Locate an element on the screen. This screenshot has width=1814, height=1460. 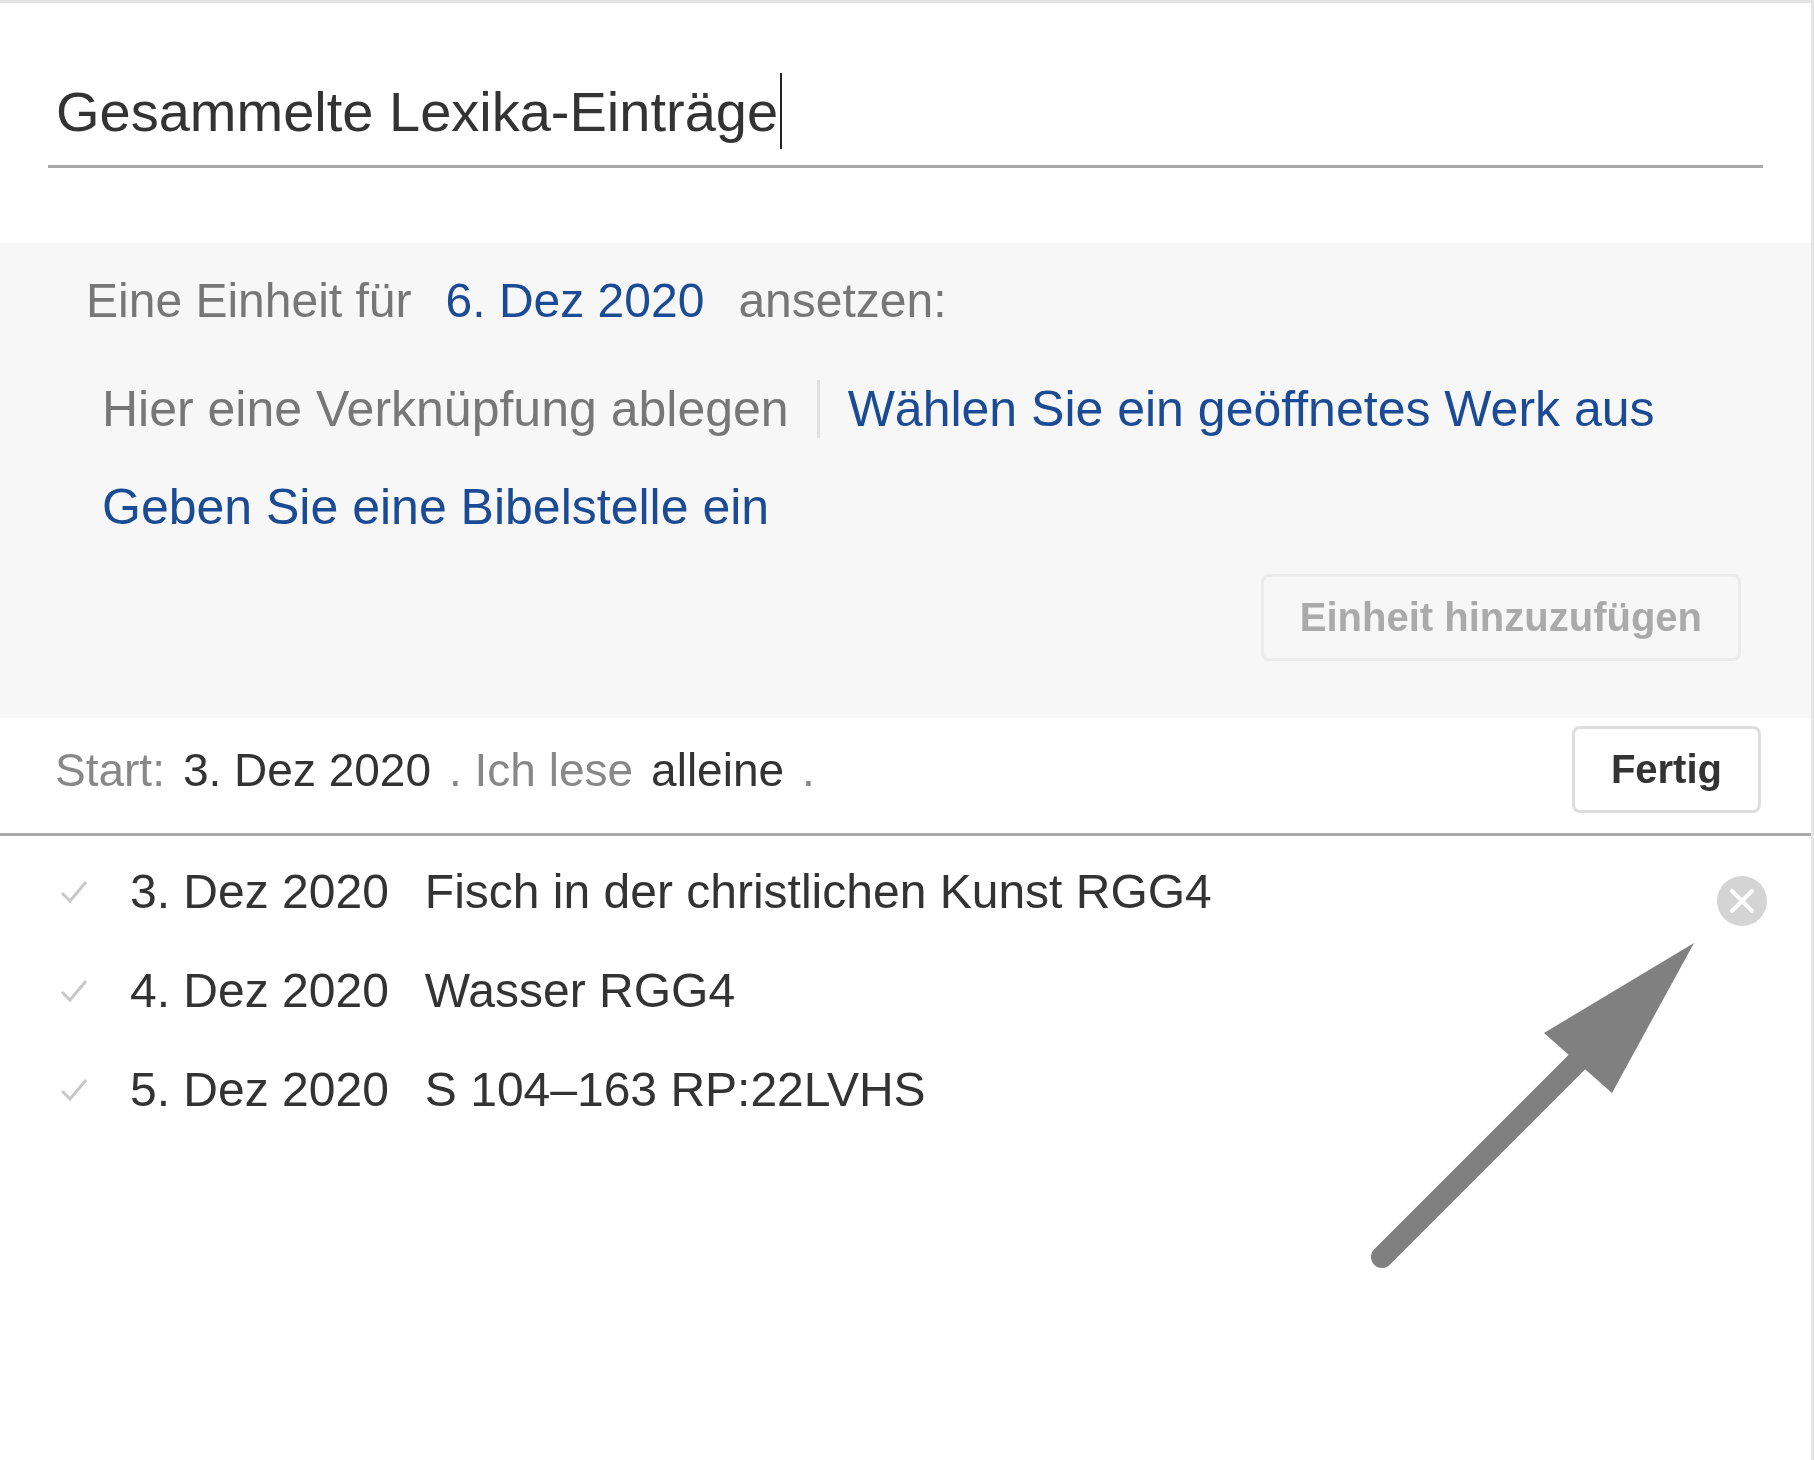
entry-date: 4. Dez 2020 is located at coordinates (259, 990).